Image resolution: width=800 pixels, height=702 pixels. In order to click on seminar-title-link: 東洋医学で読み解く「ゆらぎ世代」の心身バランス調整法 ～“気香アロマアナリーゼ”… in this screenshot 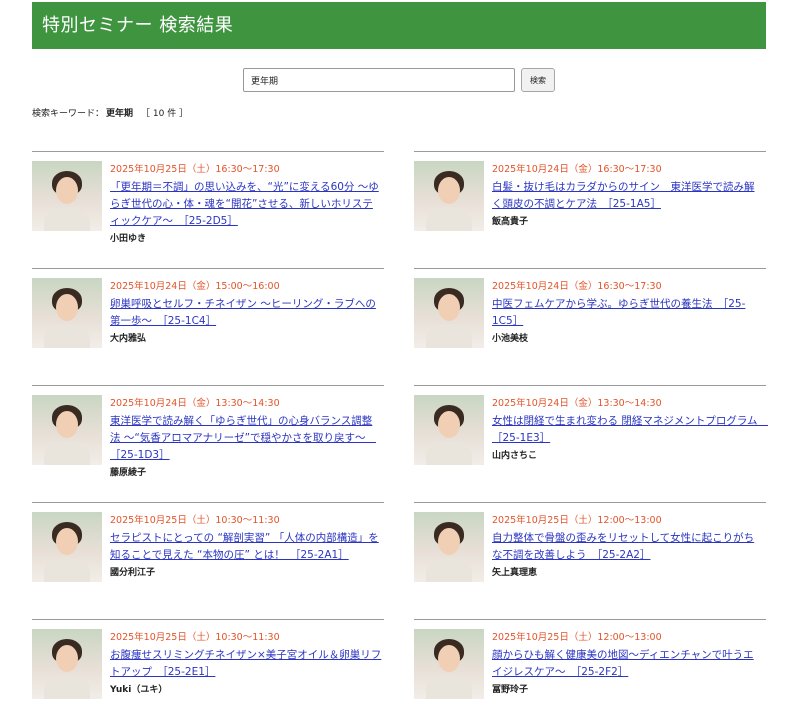, I will do `click(246, 438)`.